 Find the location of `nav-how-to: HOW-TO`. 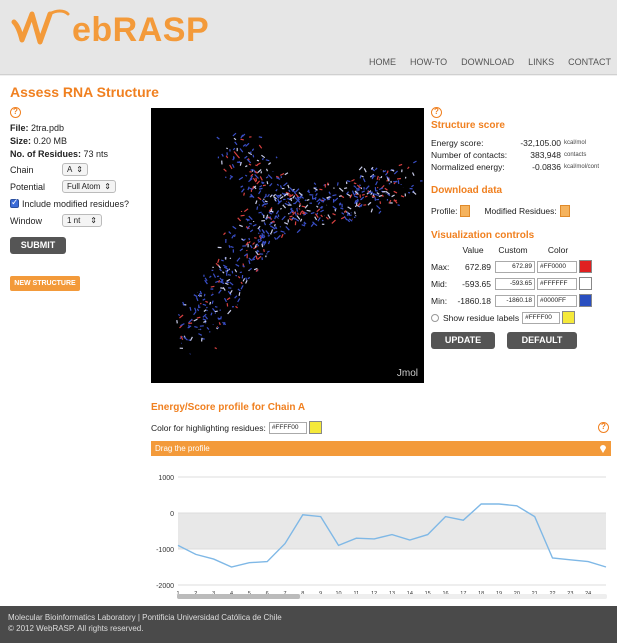

nav-how-to: HOW-TO is located at coordinates (428, 62).